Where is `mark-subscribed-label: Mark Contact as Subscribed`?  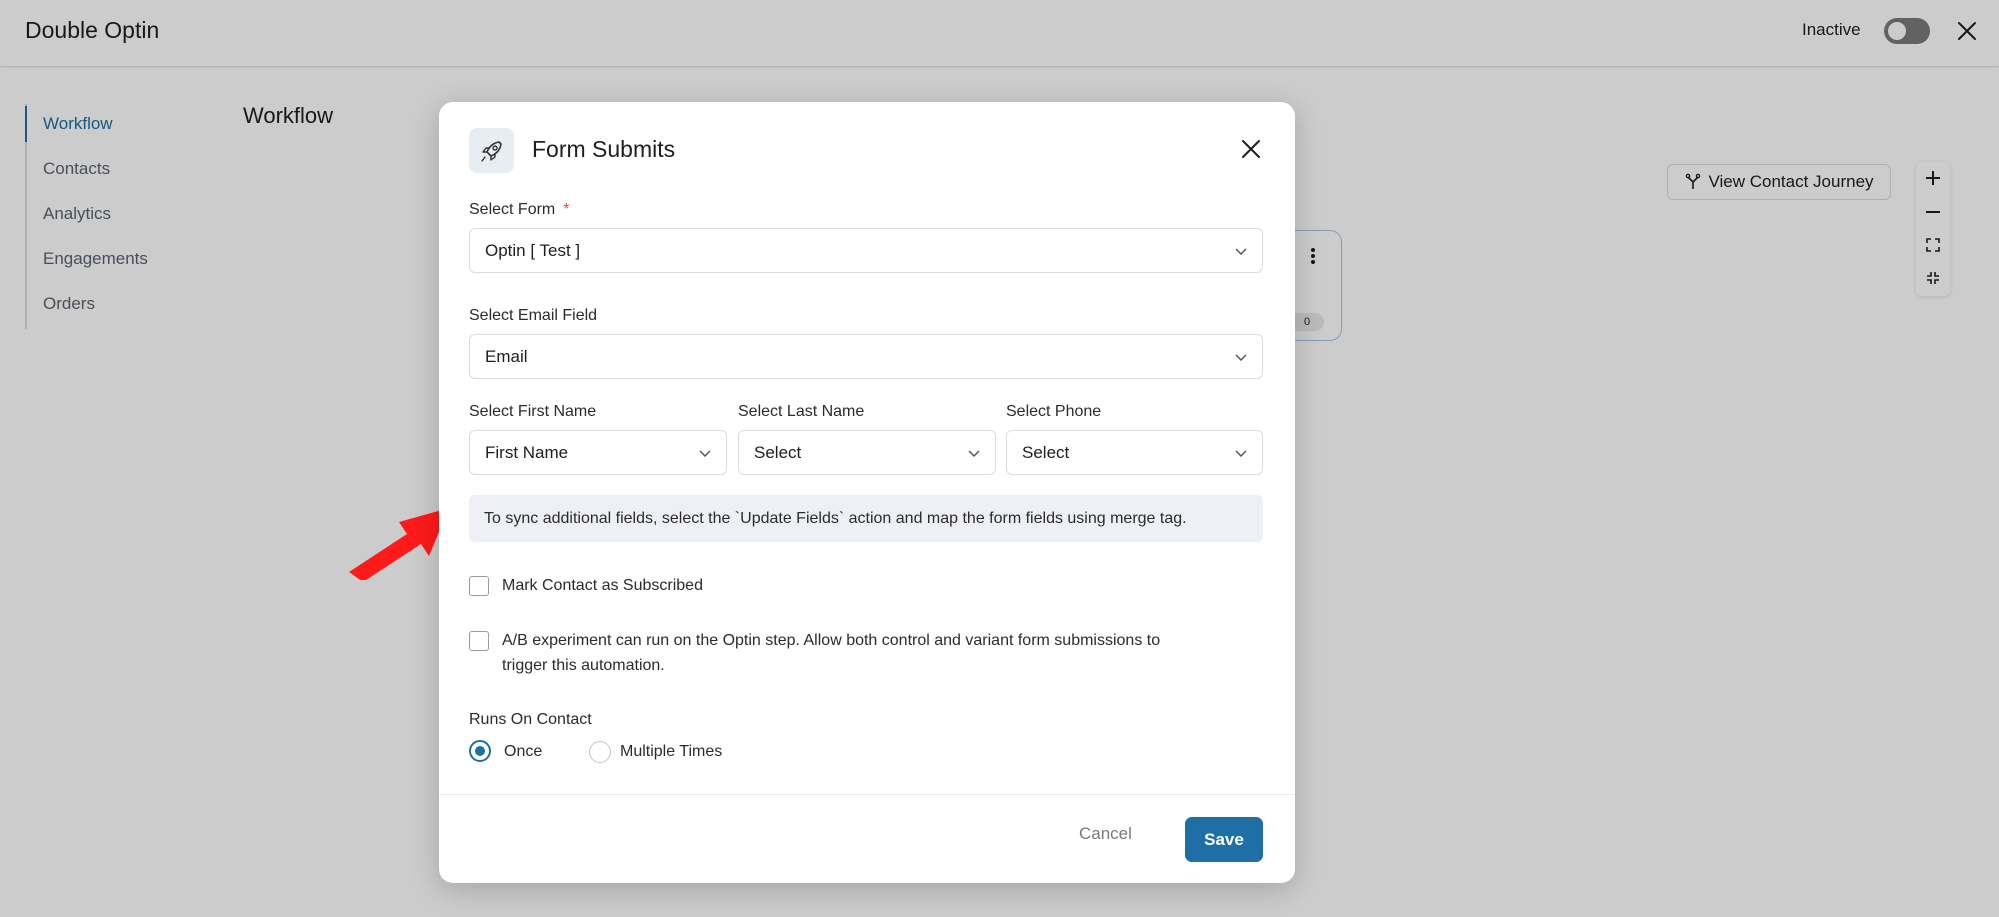
mark-subscribed-label: Mark Contact as Subscribed is located at coordinates (602, 585).